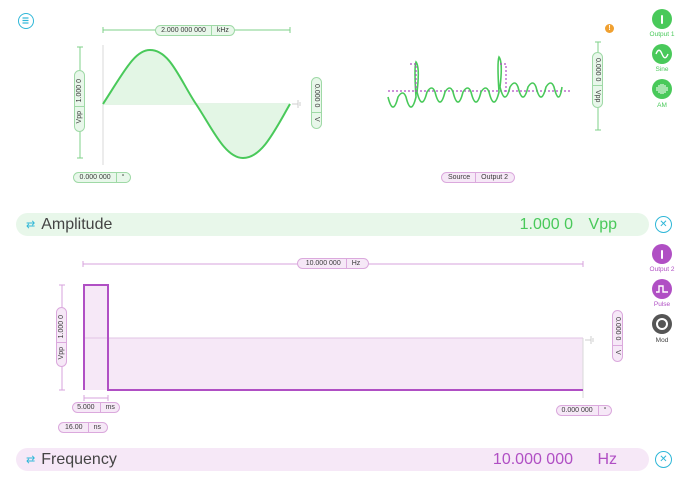 This screenshot has width=693, height=487. I want to click on channel1-mod-amplitude-field: 0.000 0 Vpp, so click(597, 80).